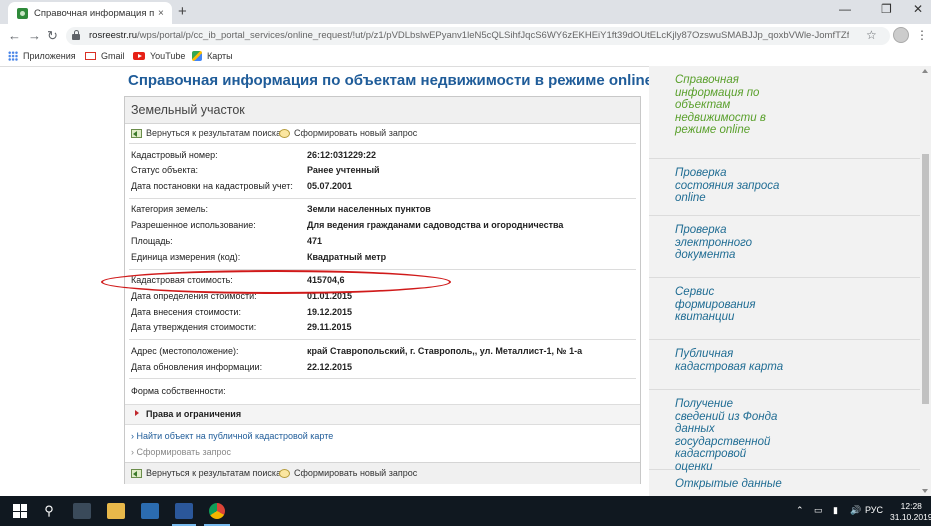 Image resolution: width=931 pixels, height=526 pixels. Describe the element at coordinates (910, 517) in the screenshot. I see `clock-date: 31.10.2019` at that location.